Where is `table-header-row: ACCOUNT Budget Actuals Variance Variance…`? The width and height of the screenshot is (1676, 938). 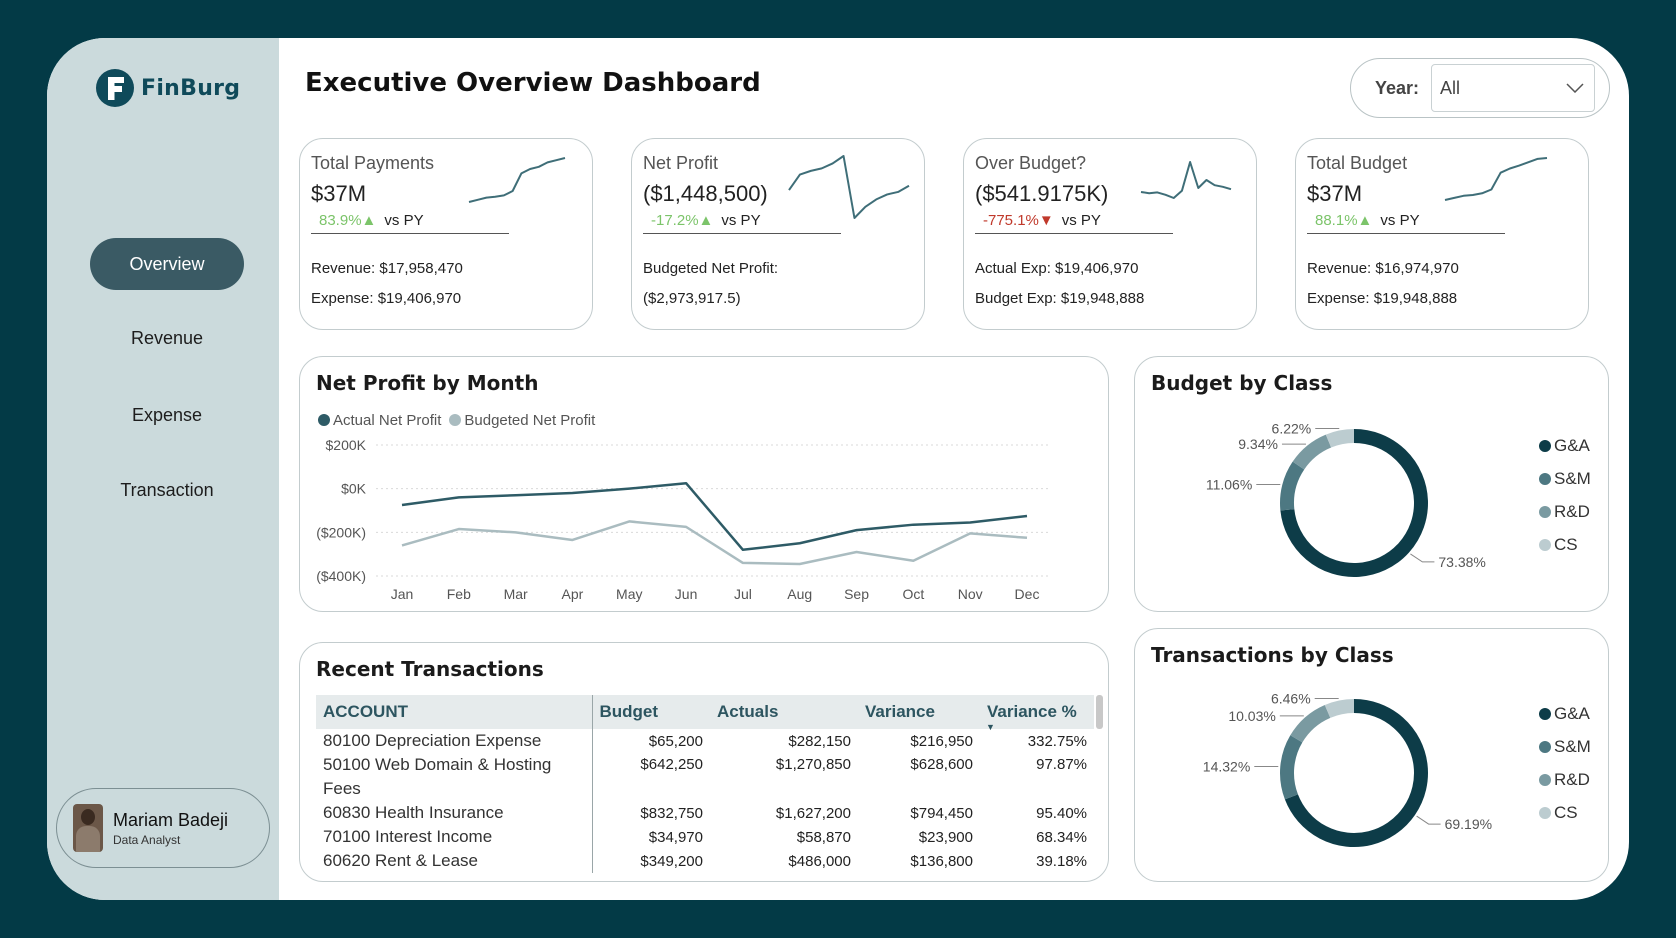 table-header-row: ACCOUNT Budget Actuals Variance Variance… is located at coordinates (705, 713).